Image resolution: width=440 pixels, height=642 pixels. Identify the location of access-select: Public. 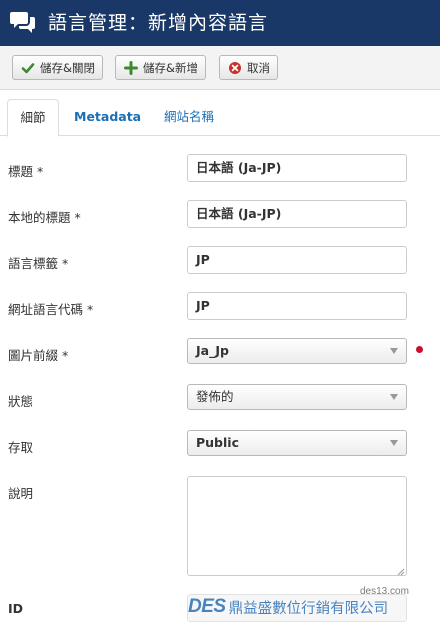
(297, 443).